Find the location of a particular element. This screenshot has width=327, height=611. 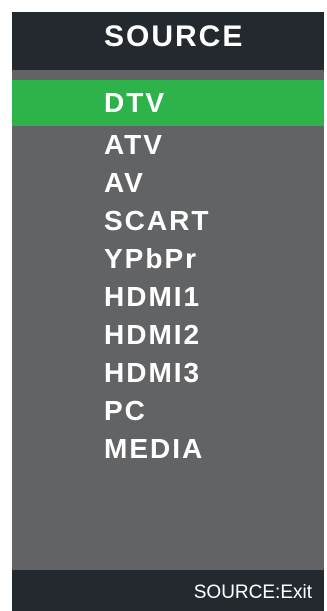

source-item-ypbpr: YPbPr is located at coordinates (168, 259).